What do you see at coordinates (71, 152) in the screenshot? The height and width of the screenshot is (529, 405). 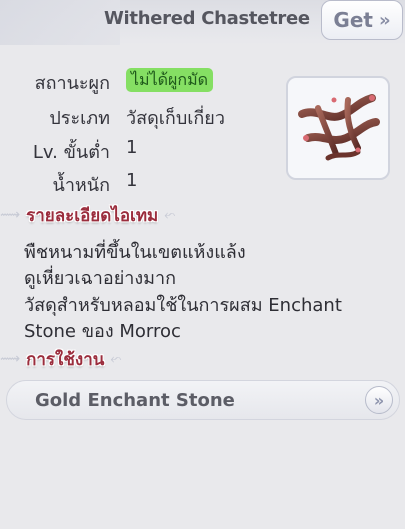 I see `min-level-label: Lv. ขั้นต่ำ` at bounding box center [71, 152].